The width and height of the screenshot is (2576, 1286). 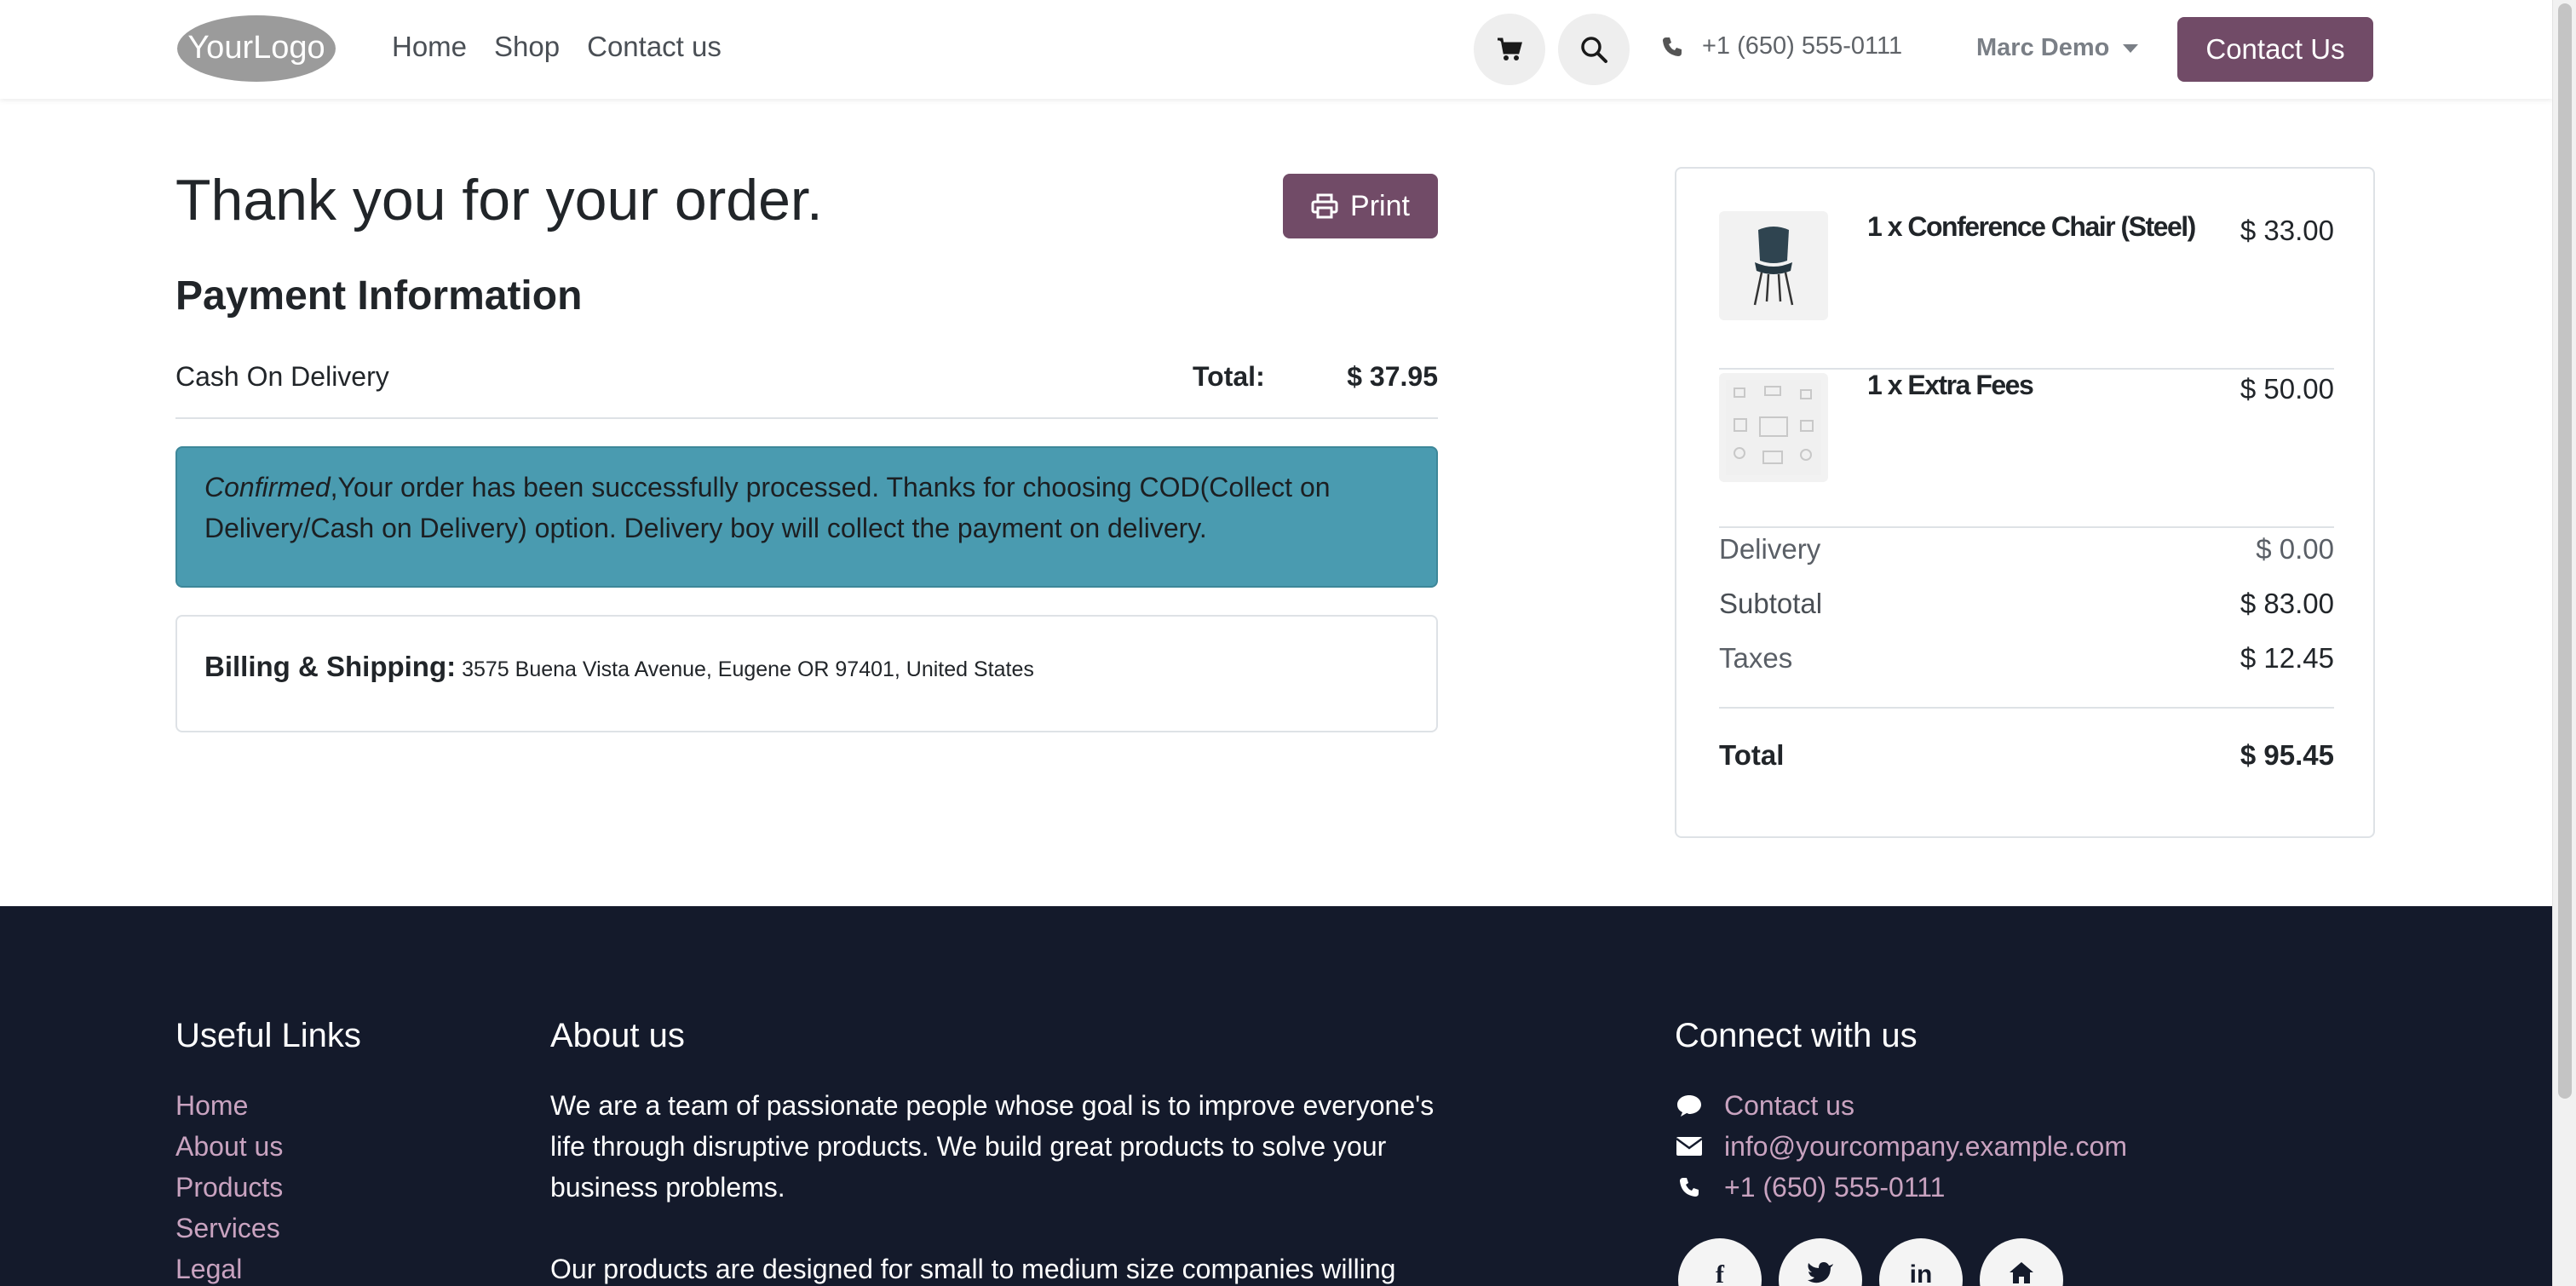 I want to click on subtotal-row: Subtotal $ 83.00, so click(x=2027, y=604).